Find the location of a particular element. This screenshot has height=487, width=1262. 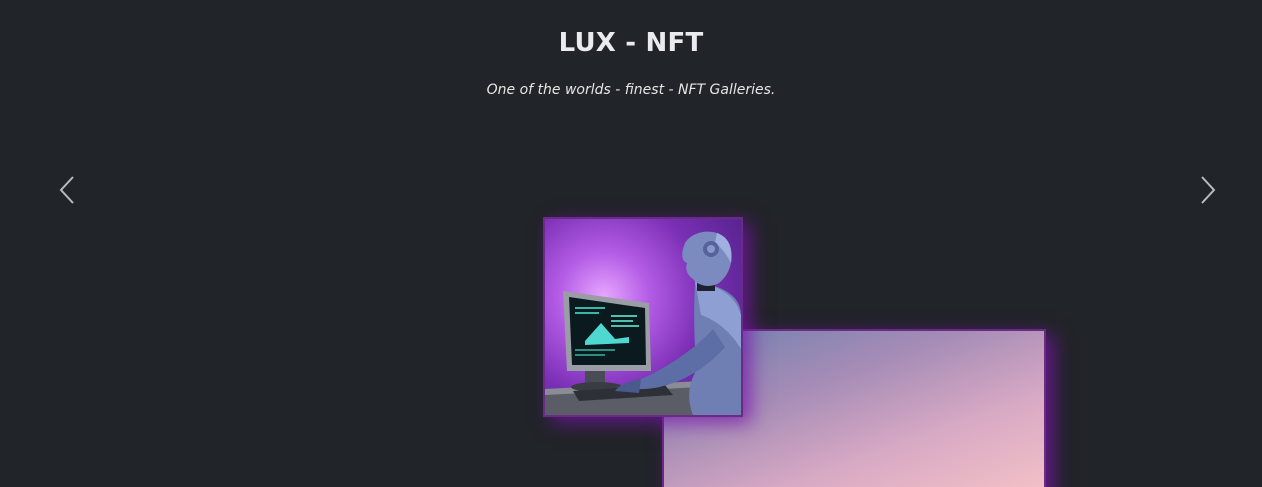

chevron-left-icon is located at coordinates (66, 190).